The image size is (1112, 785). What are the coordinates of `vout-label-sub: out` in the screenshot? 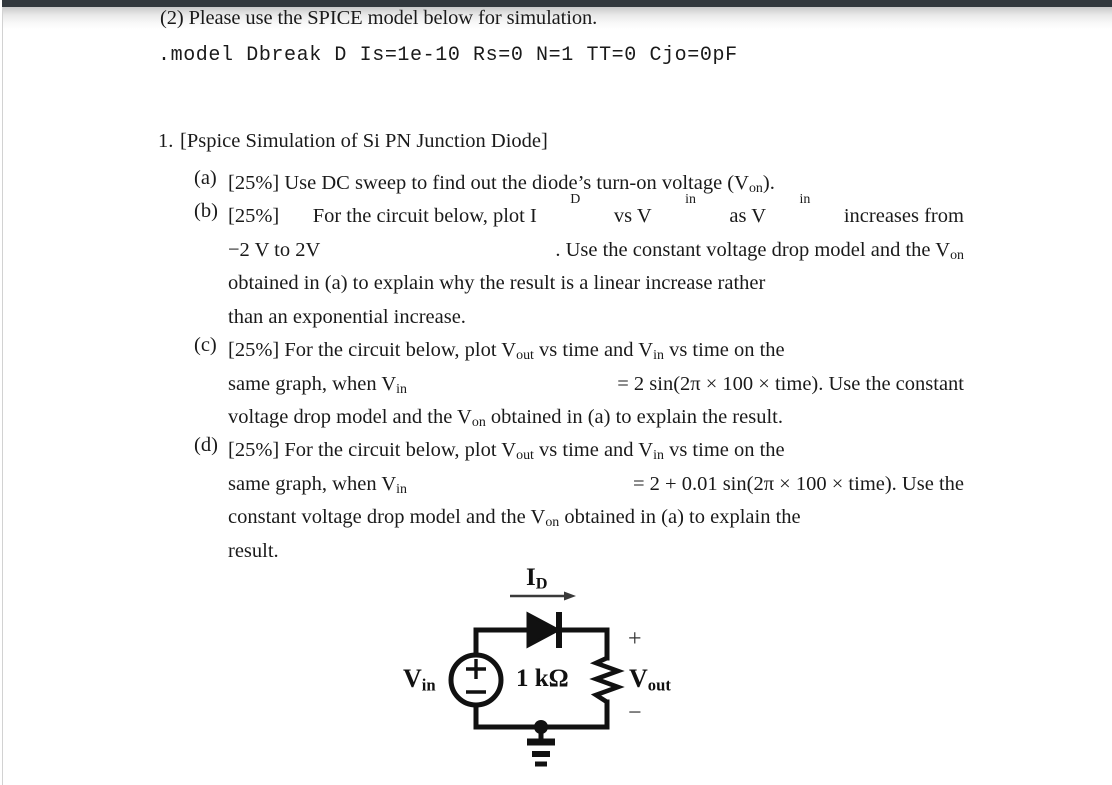 It's located at (659, 685).